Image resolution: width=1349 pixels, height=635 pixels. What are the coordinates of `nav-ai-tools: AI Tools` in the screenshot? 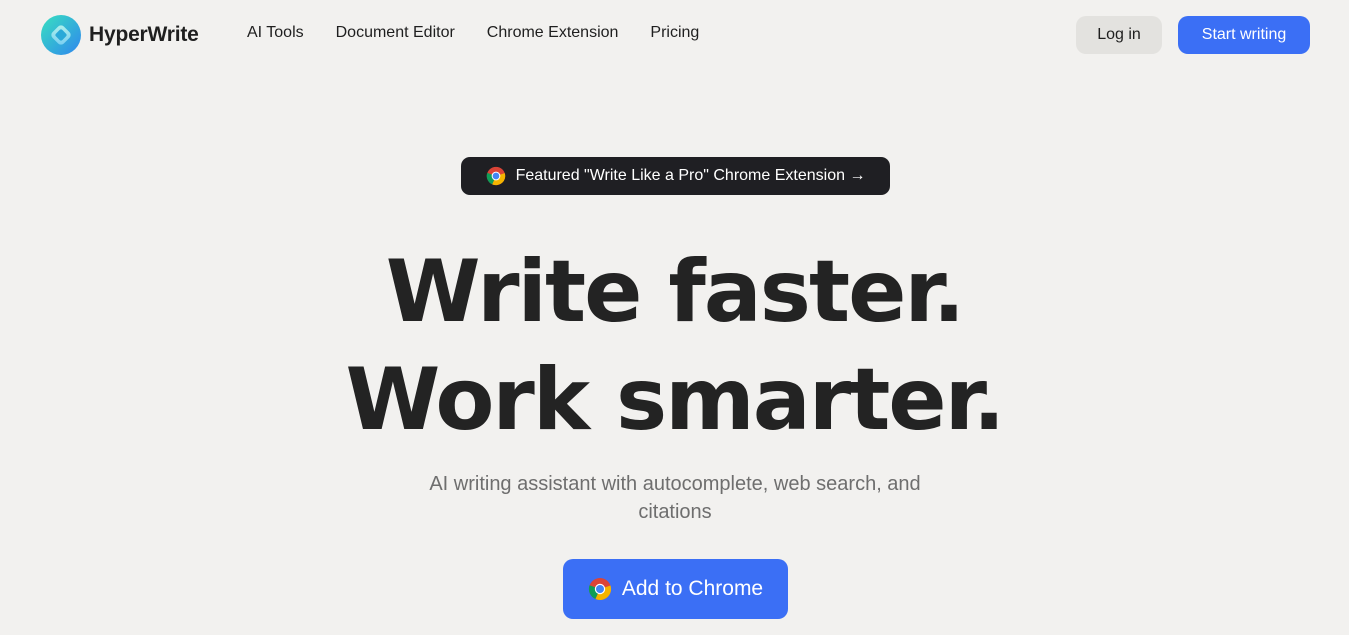 It's located at (275, 33).